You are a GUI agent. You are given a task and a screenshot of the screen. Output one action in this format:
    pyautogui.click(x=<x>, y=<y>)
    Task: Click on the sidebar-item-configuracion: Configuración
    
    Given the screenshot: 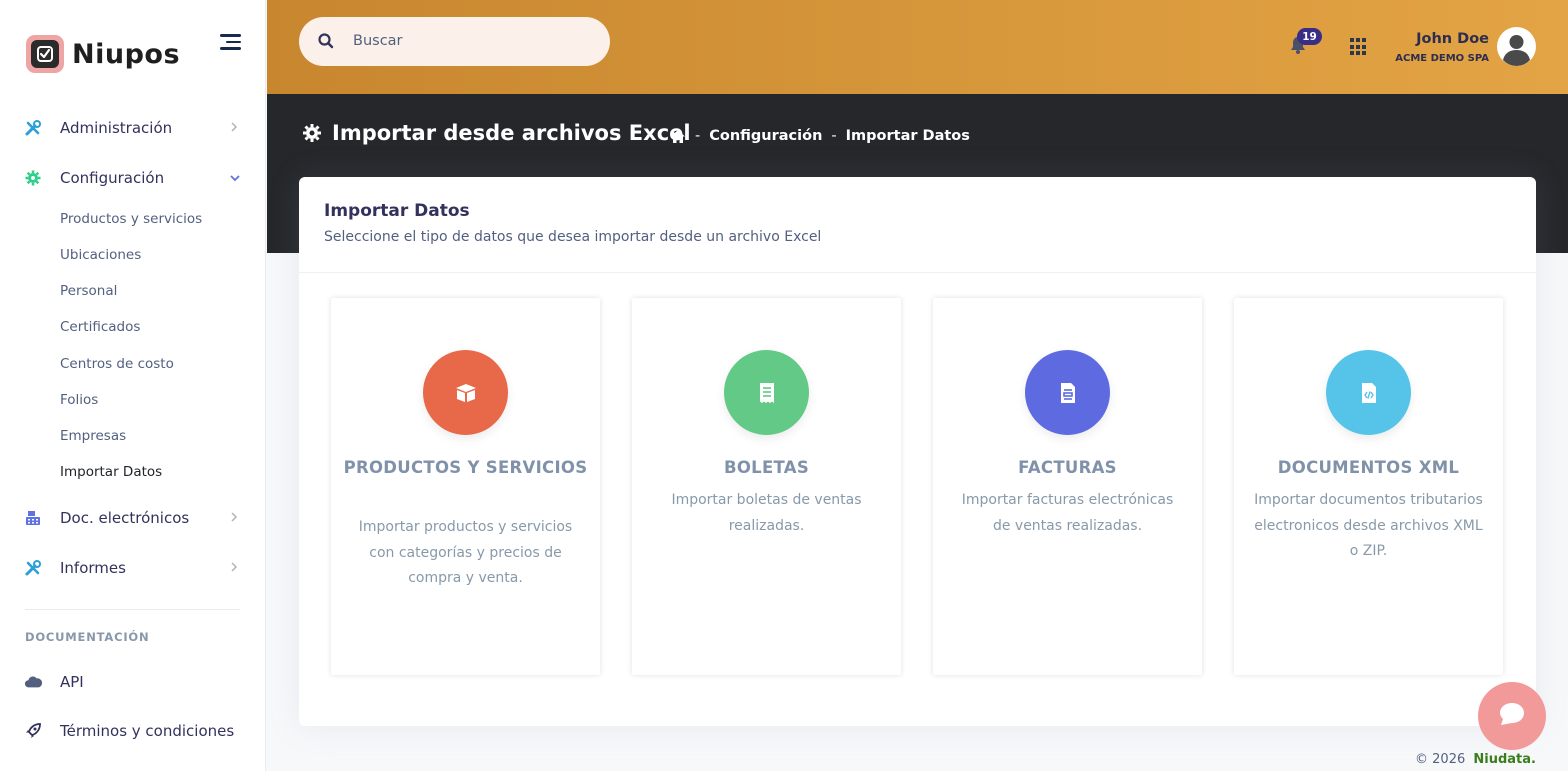 What is the action you would take?
    pyautogui.click(x=133, y=178)
    